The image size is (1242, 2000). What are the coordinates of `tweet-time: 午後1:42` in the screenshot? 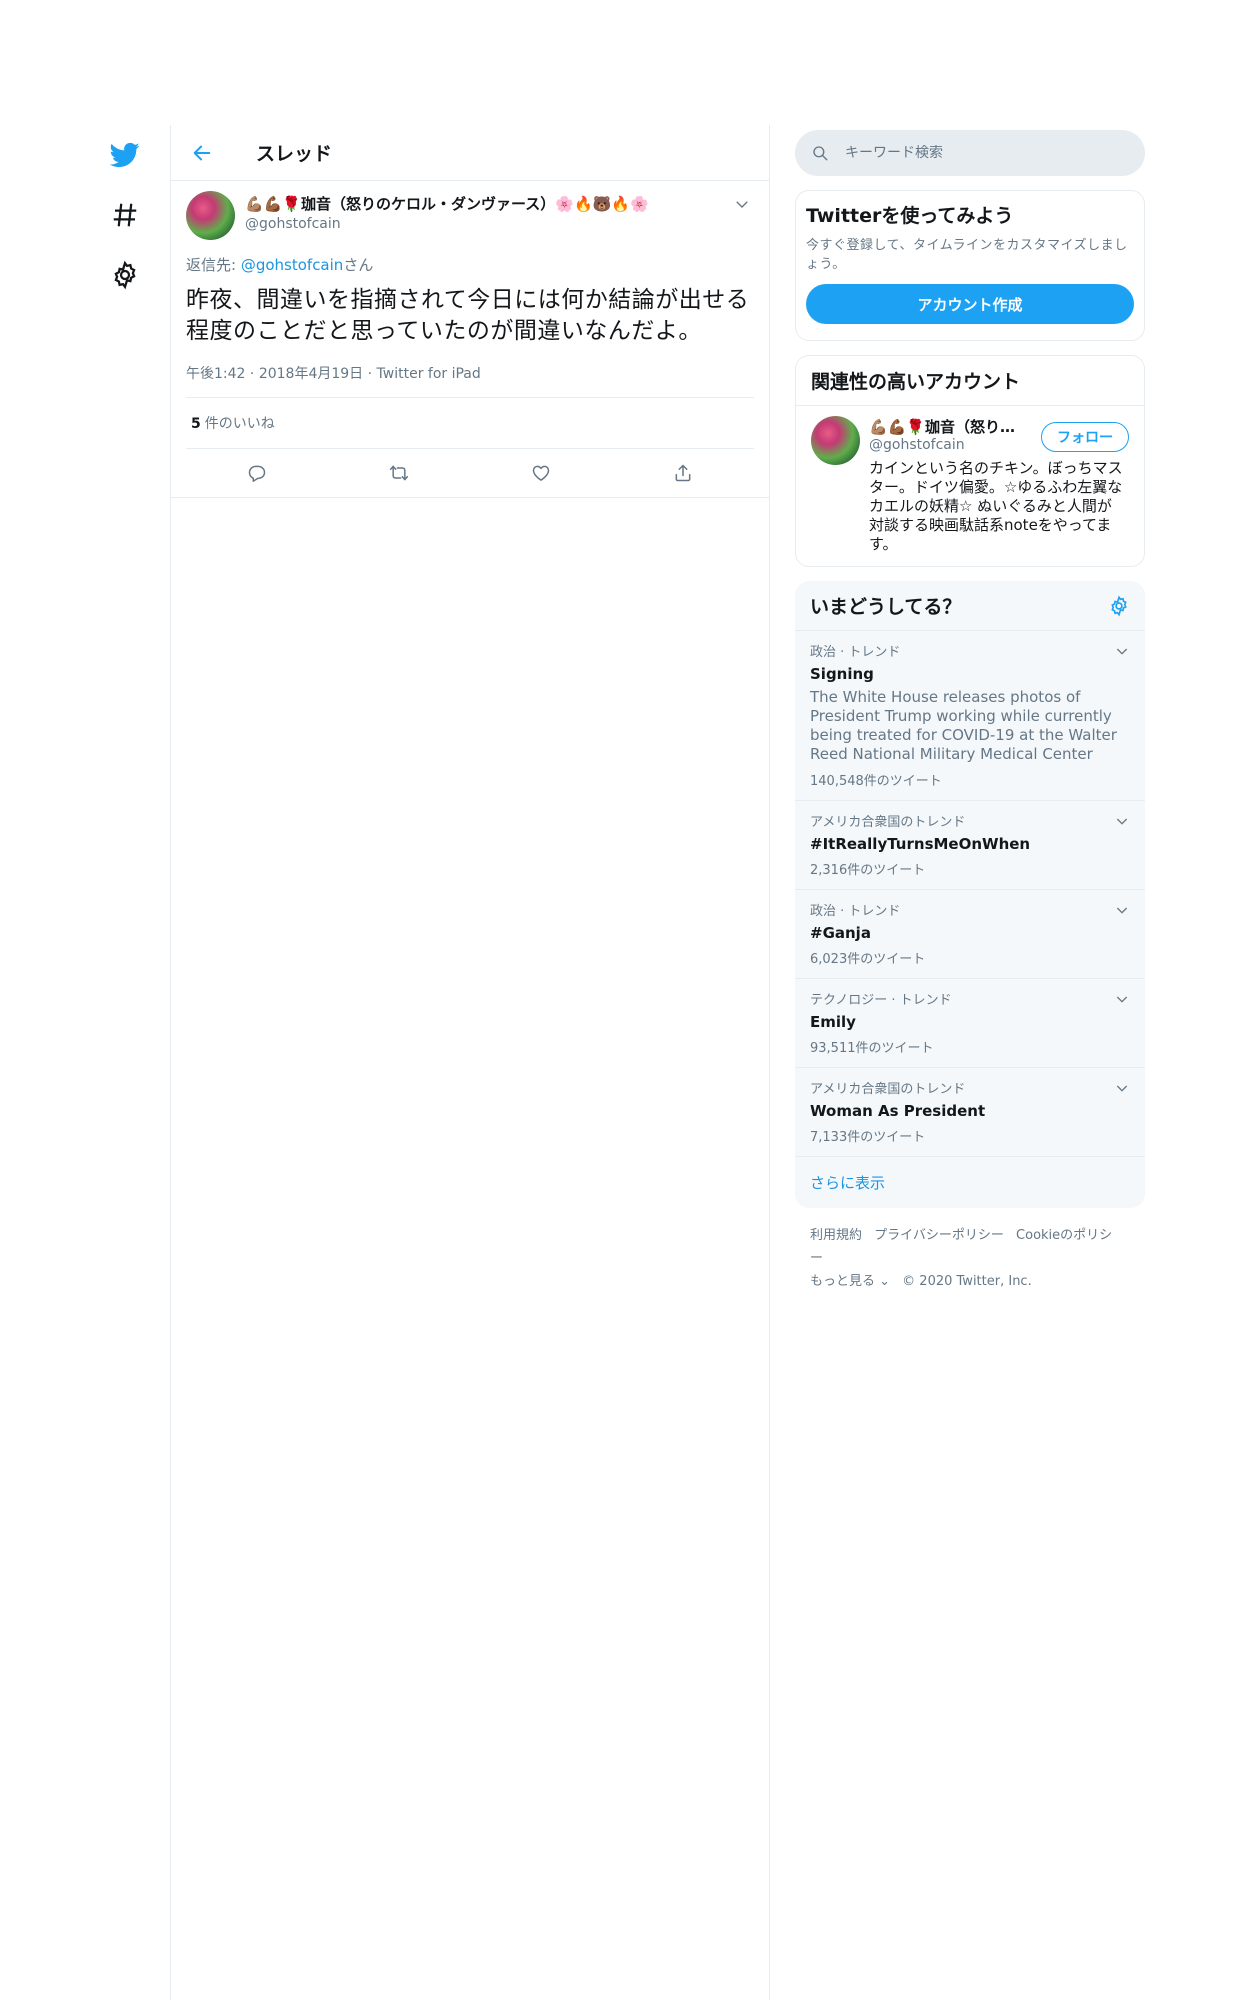 It's located at (215, 374).